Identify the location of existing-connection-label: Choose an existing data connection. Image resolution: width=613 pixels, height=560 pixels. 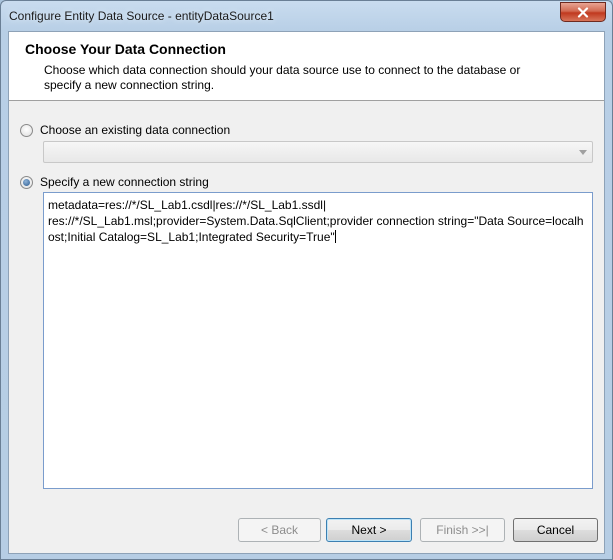
(135, 130).